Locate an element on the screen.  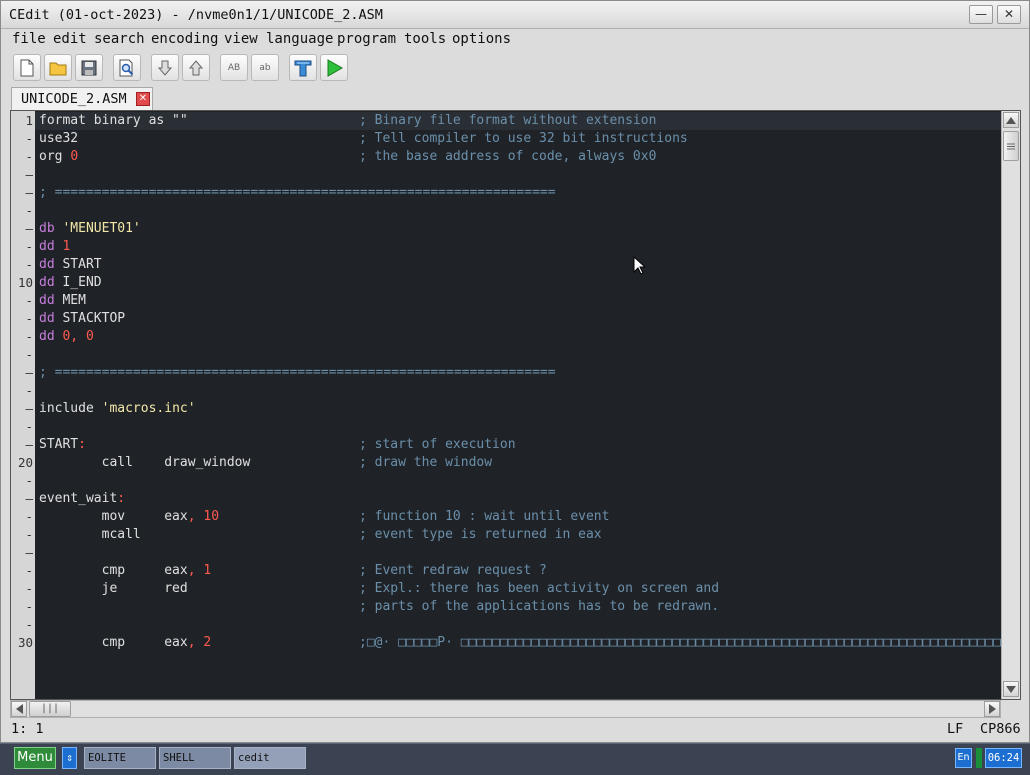
menu-tools: tools is located at coordinates (425, 39).